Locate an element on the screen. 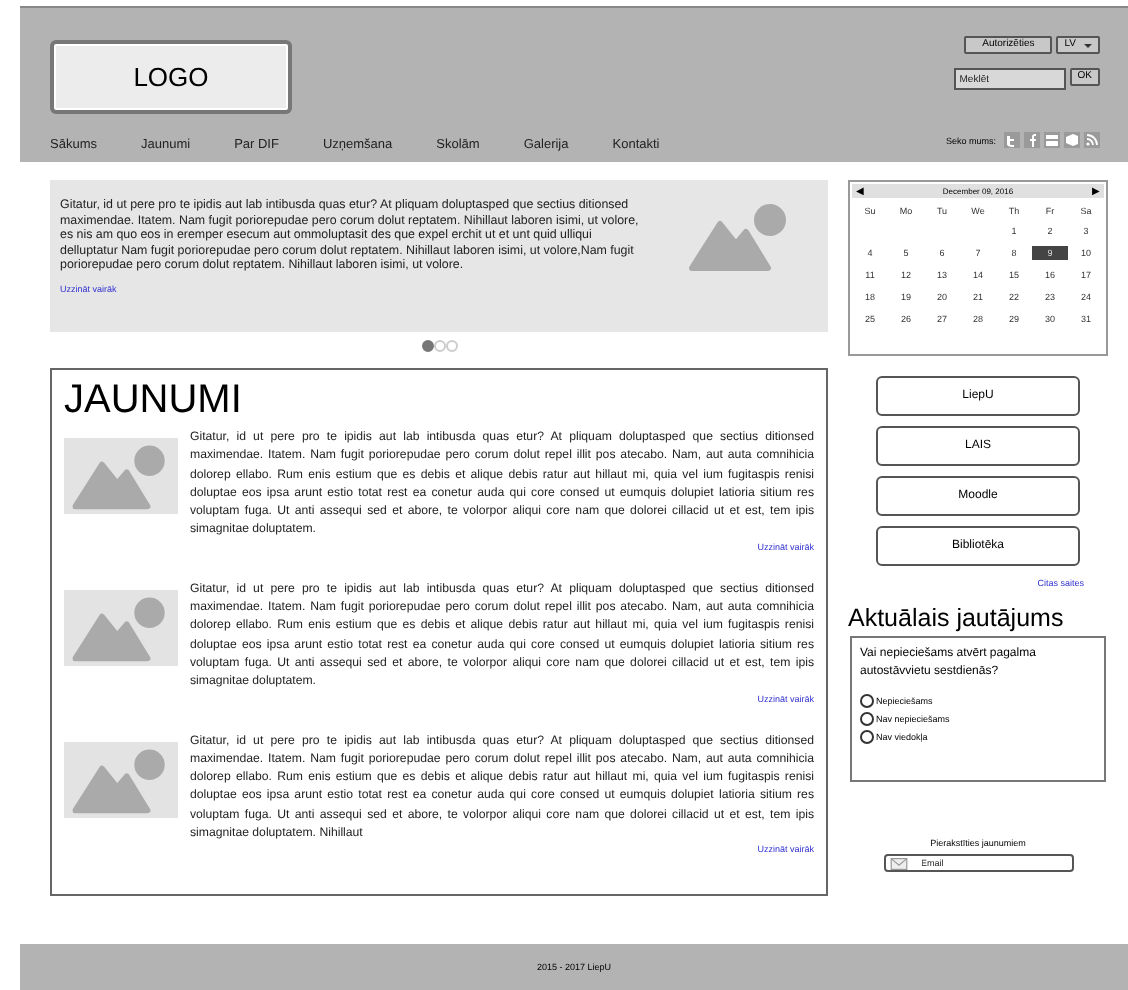  section-title: Aktuālais jautājums is located at coordinates (956, 618).